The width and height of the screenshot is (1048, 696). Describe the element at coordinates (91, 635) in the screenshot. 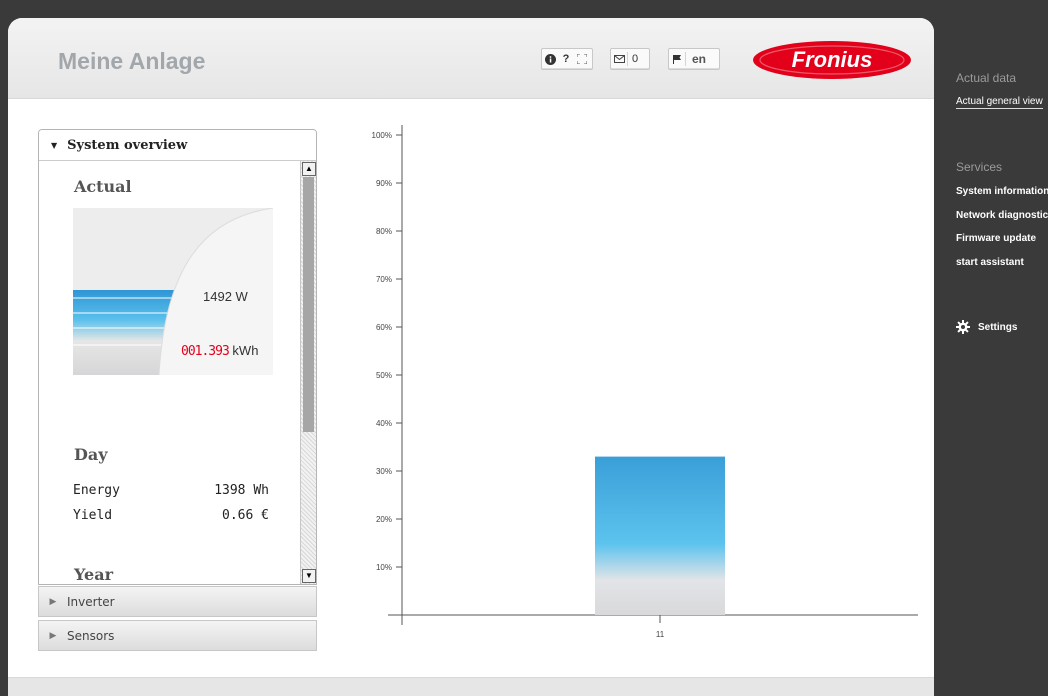

I see `accordion-label: Sensors` at that location.